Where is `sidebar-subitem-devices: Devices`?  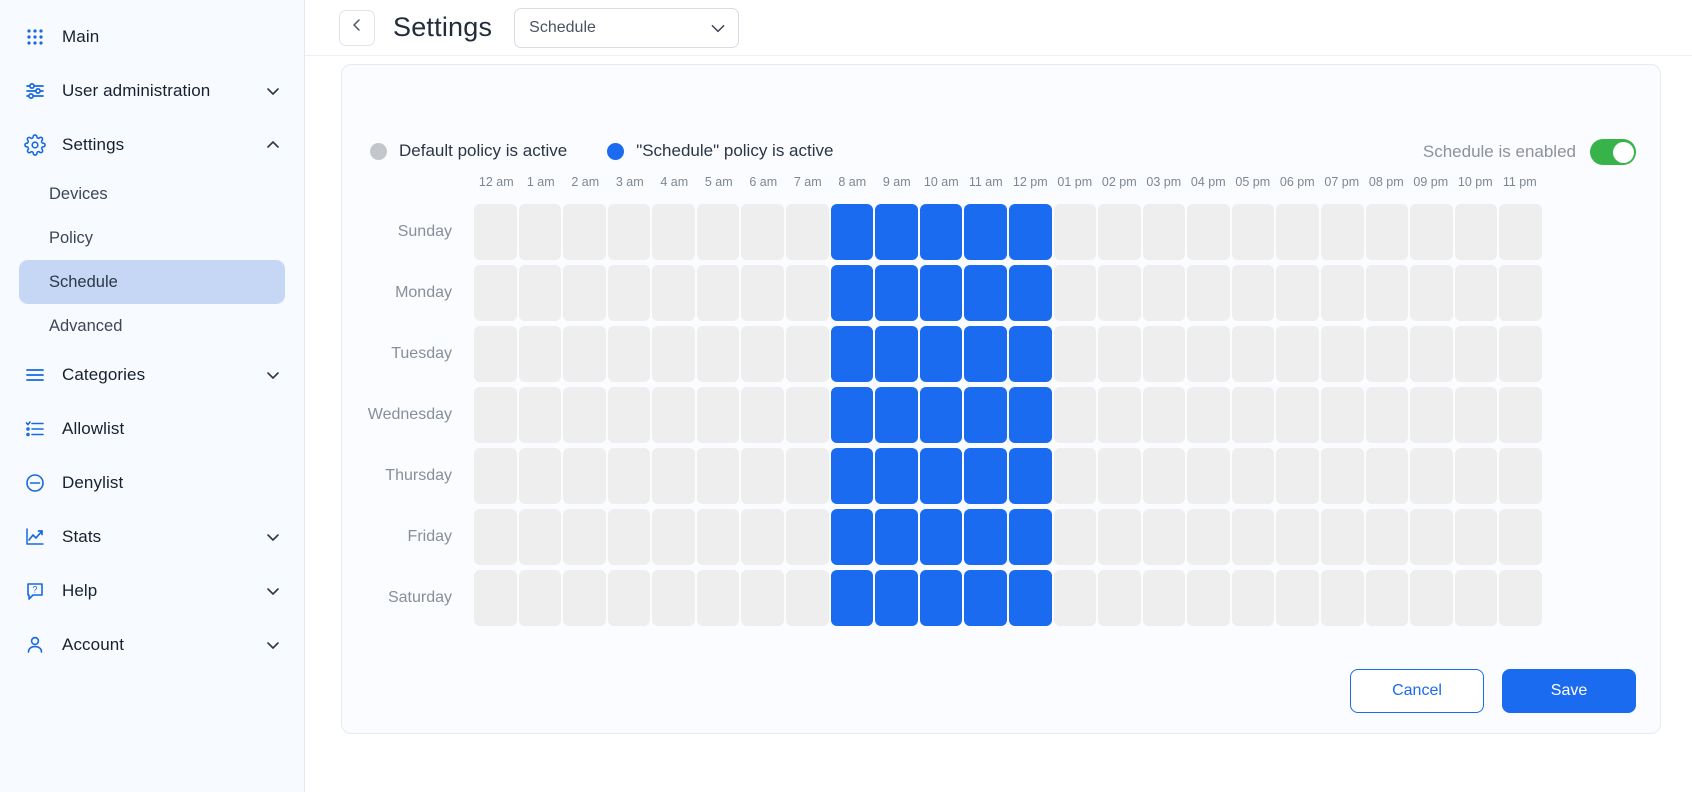 sidebar-subitem-devices: Devices is located at coordinates (152, 194).